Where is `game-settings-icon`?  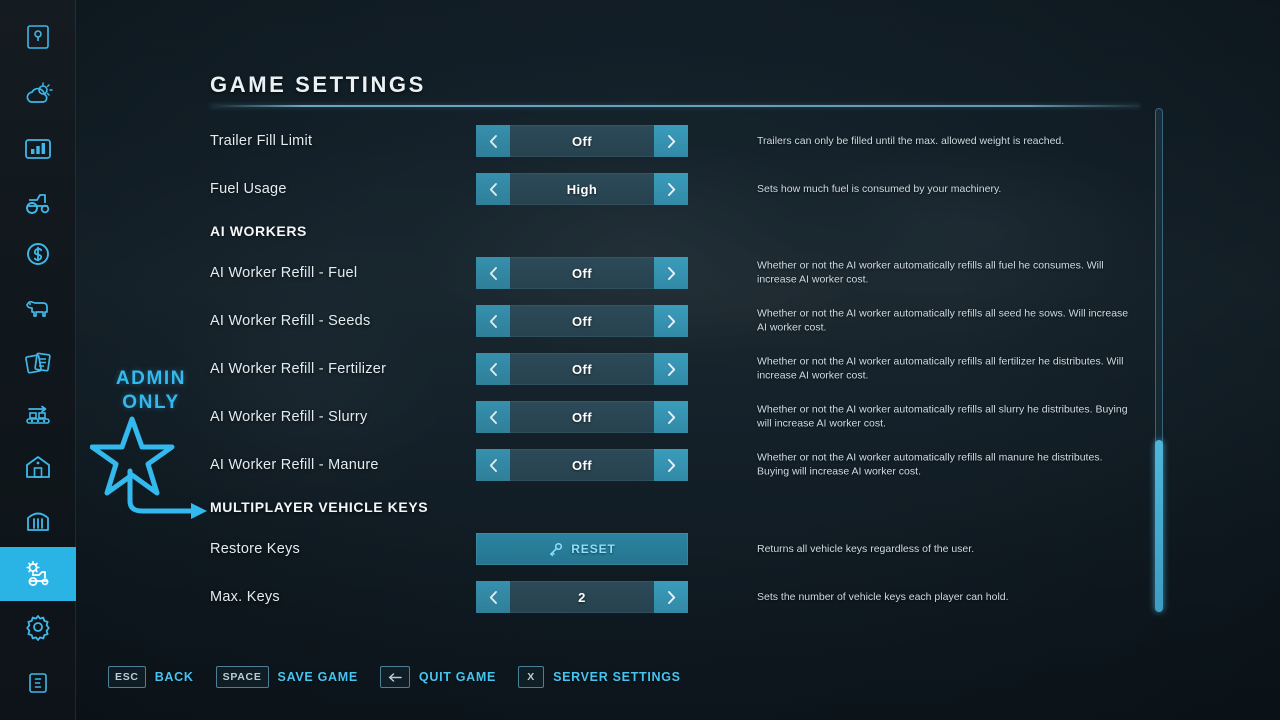
game-settings-icon is located at coordinates (37, 573).